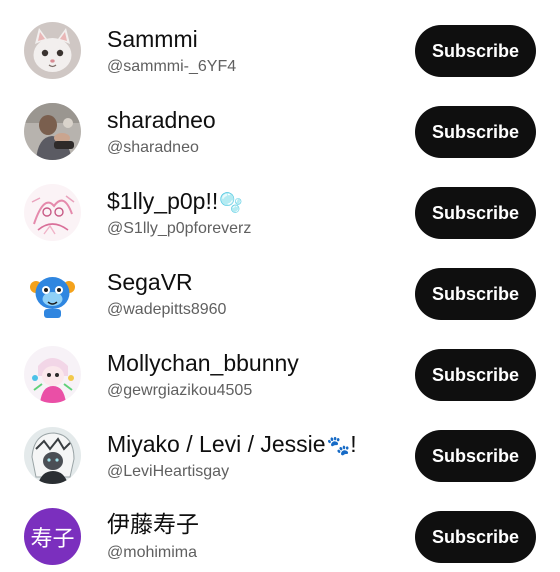 The height and width of the screenshot is (572, 560). Describe the element at coordinates (175, 202) in the screenshot. I see `channel-name: $1lly_p0p!!🫧` at that location.